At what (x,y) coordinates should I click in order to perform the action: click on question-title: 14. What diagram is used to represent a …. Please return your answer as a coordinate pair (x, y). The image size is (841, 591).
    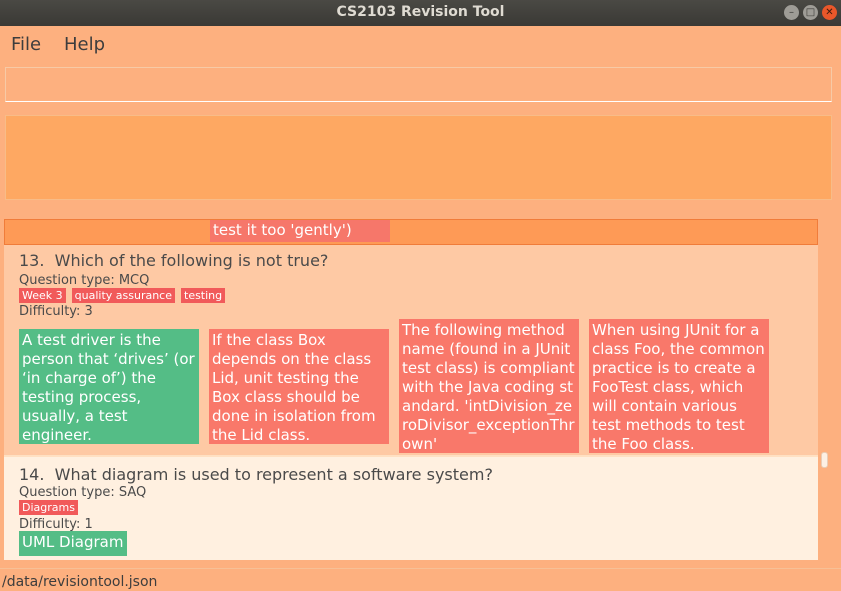
    Looking at the image, I should click on (256, 474).